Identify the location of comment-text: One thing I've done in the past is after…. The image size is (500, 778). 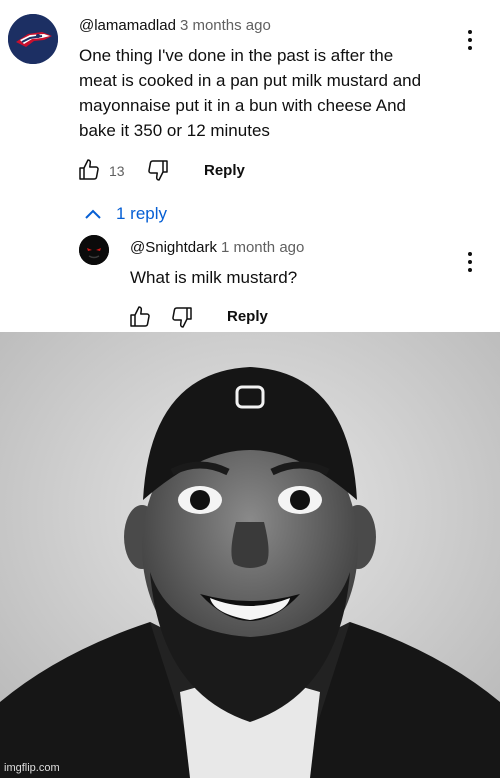
(250, 93).